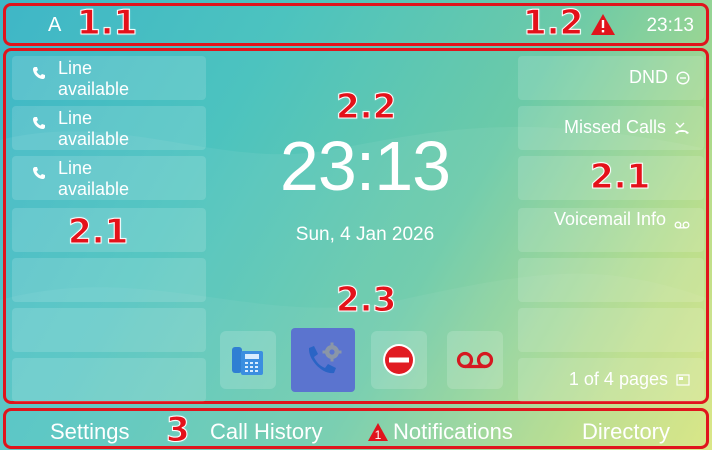 This screenshot has width=712, height=450. What do you see at coordinates (266, 432) in the screenshot?
I see `call-history-softkey: Call History` at bounding box center [266, 432].